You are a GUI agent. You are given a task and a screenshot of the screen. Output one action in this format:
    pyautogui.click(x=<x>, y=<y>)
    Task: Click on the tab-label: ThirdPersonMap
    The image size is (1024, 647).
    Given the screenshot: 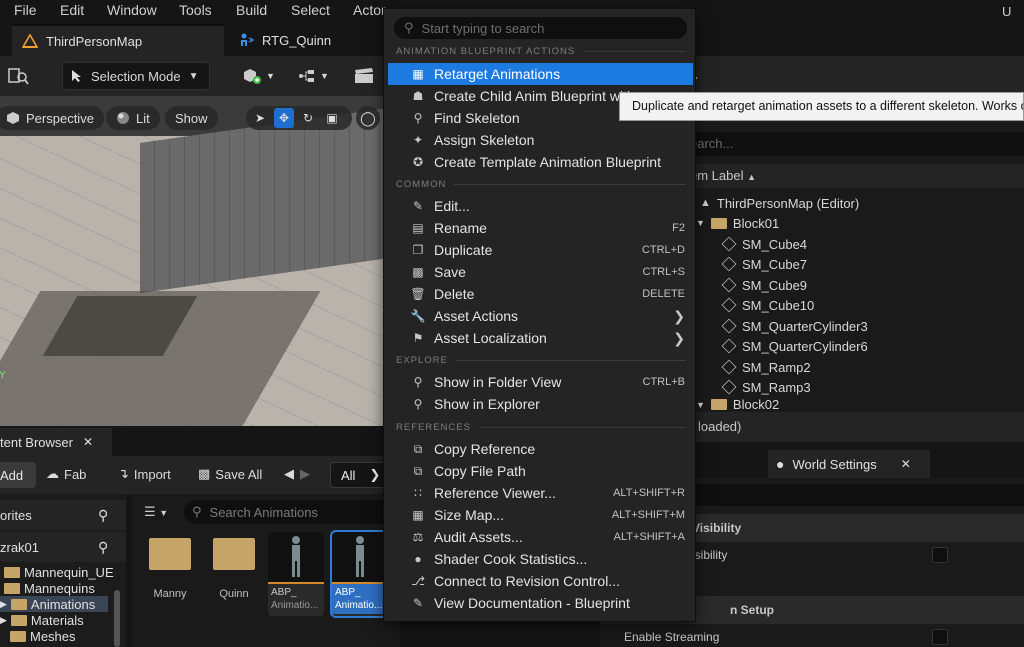 What is the action you would take?
    pyautogui.click(x=94, y=41)
    